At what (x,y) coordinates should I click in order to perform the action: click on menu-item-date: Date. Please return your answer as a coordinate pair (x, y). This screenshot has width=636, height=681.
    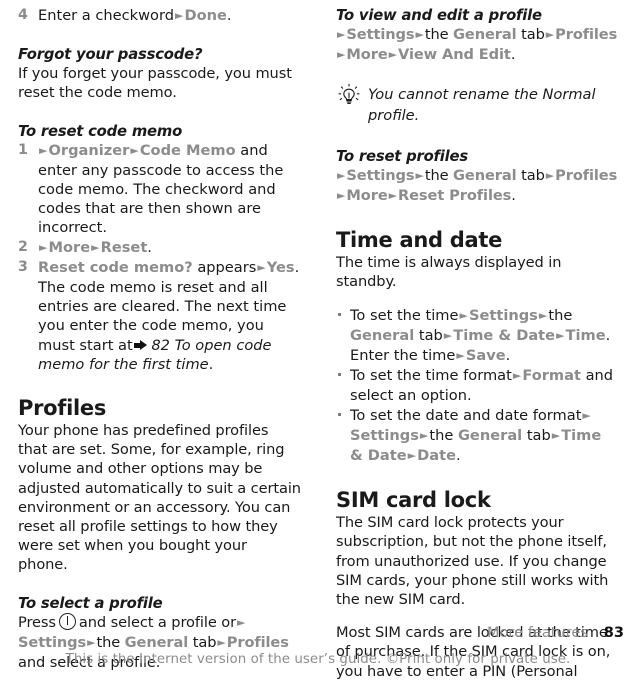
    Looking at the image, I should click on (436, 456).